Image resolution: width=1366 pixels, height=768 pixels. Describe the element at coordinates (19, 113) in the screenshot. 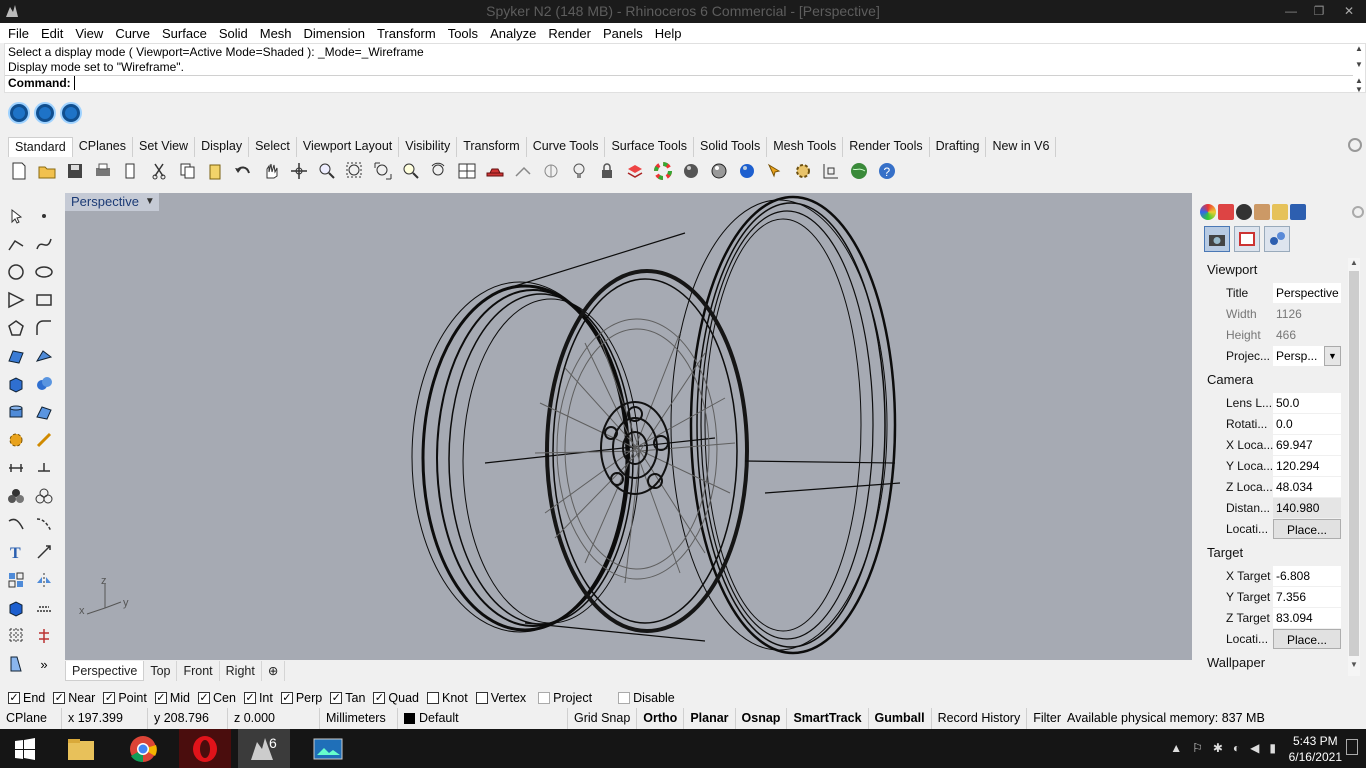

I see `render-icon` at that location.